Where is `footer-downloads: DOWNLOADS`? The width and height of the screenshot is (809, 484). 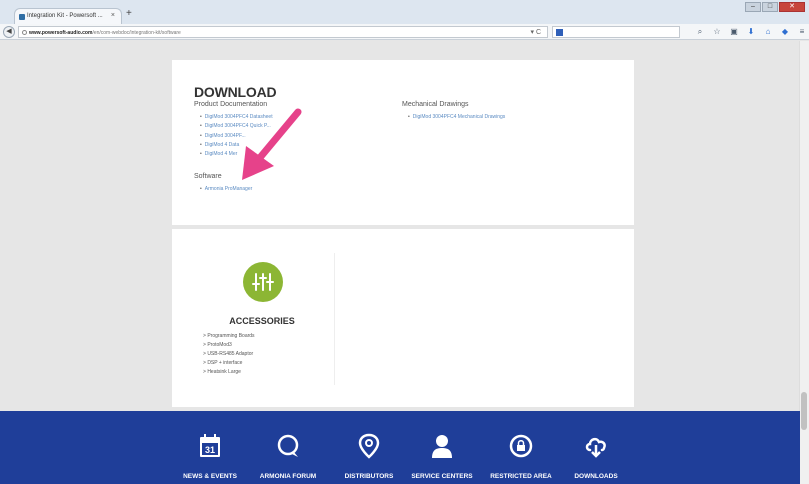
footer-downloads: DOWNLOADS is located at coordinates (596, 447).